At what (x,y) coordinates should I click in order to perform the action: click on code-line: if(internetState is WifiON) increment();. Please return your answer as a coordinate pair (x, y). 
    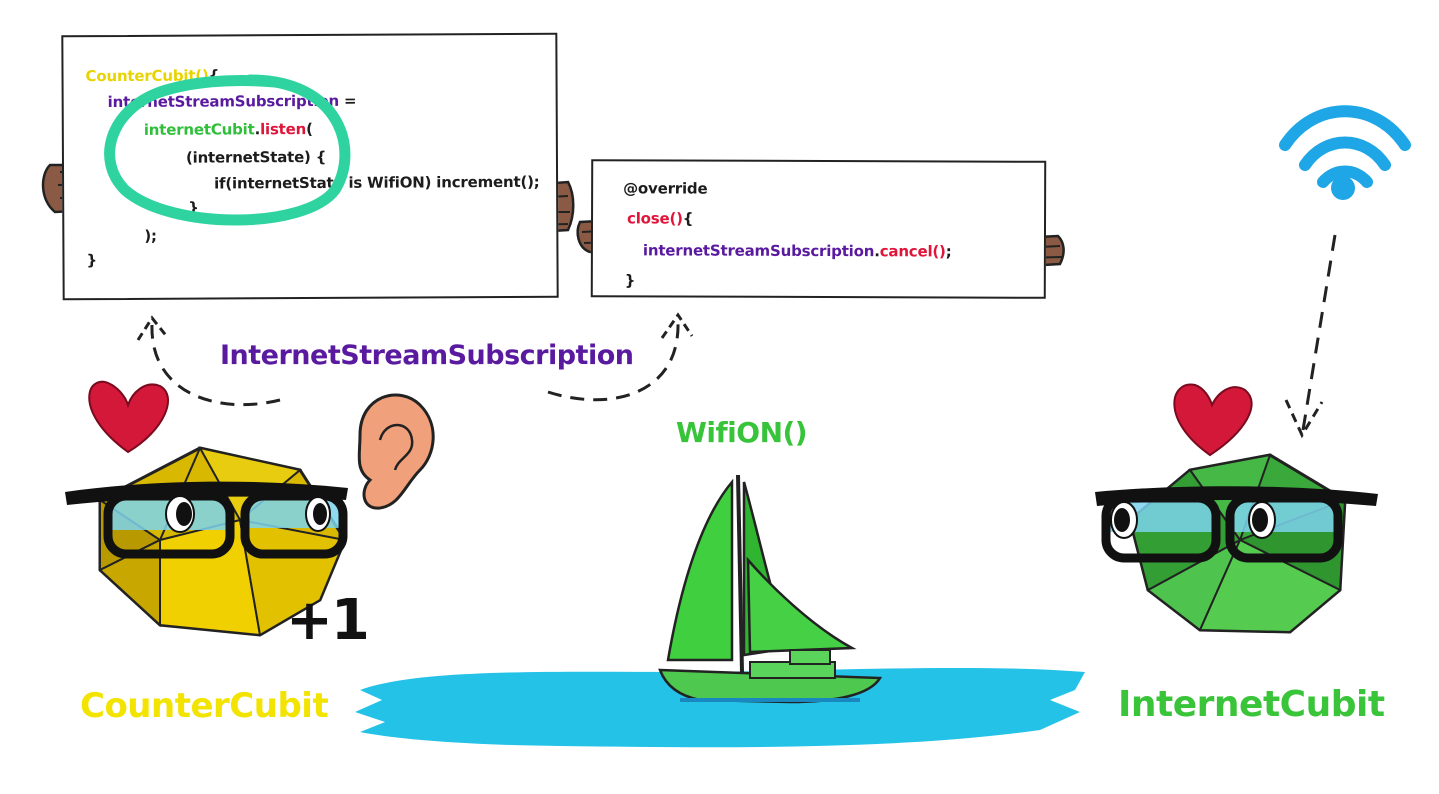
    Looking at the image, I should click on (377, 183).